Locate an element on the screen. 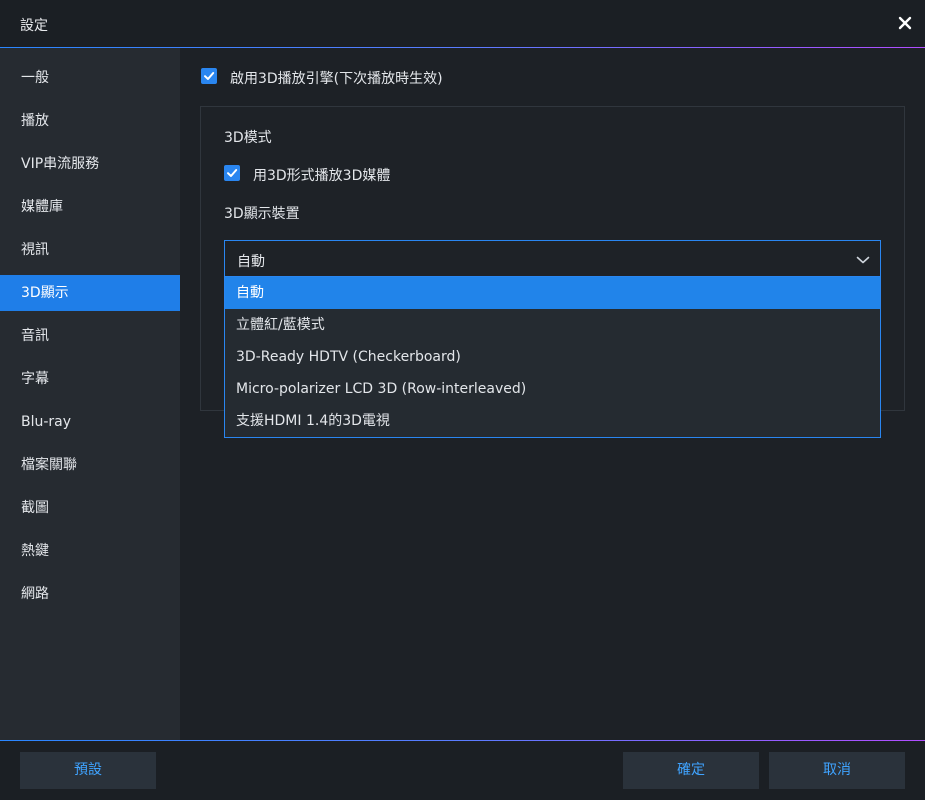 This screenshot has width=925, height=800. ok-button: 確定 is located at coordinates (691, 770).